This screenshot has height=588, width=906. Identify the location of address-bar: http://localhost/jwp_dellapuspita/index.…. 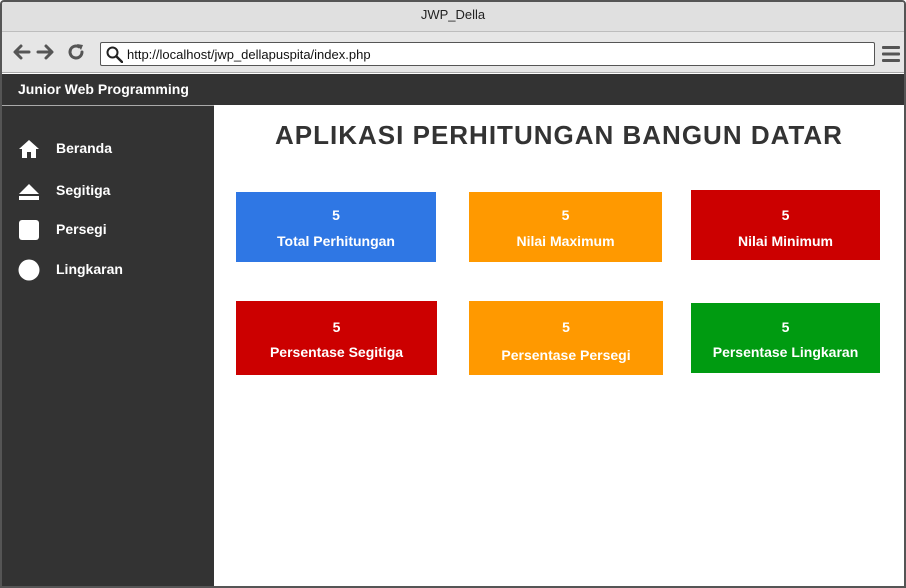
(453, 52).